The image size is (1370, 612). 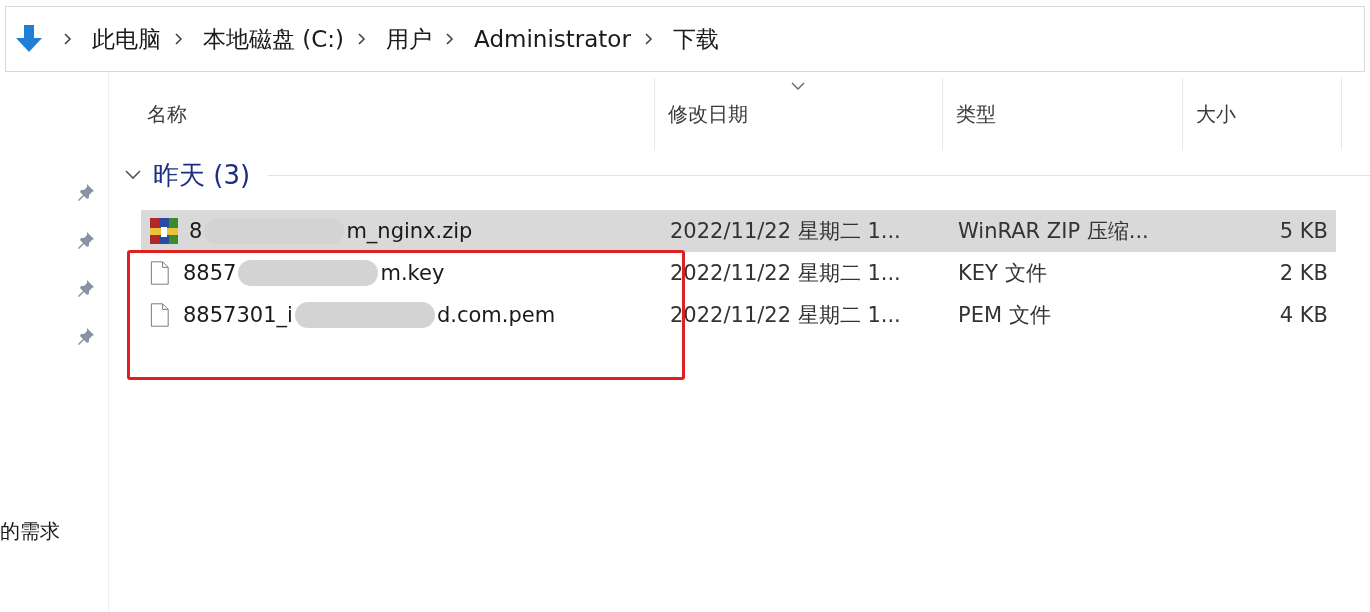 What do you see at coordinates (238, 315) in the screenshot?
I see `file-name-start: 8857301_i` at bounding box center [238, 315].